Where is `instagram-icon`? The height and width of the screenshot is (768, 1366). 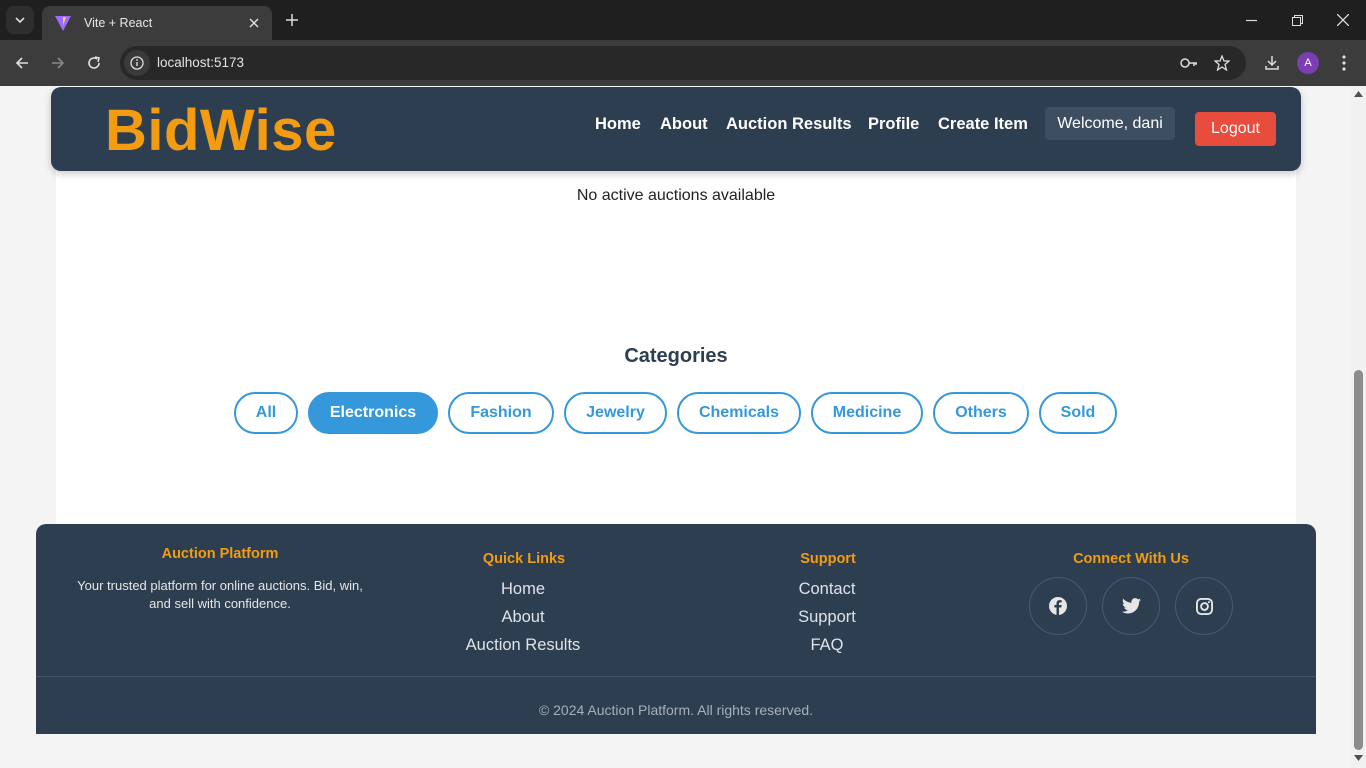
instagram-icon is located at coordinates (1204, 606).